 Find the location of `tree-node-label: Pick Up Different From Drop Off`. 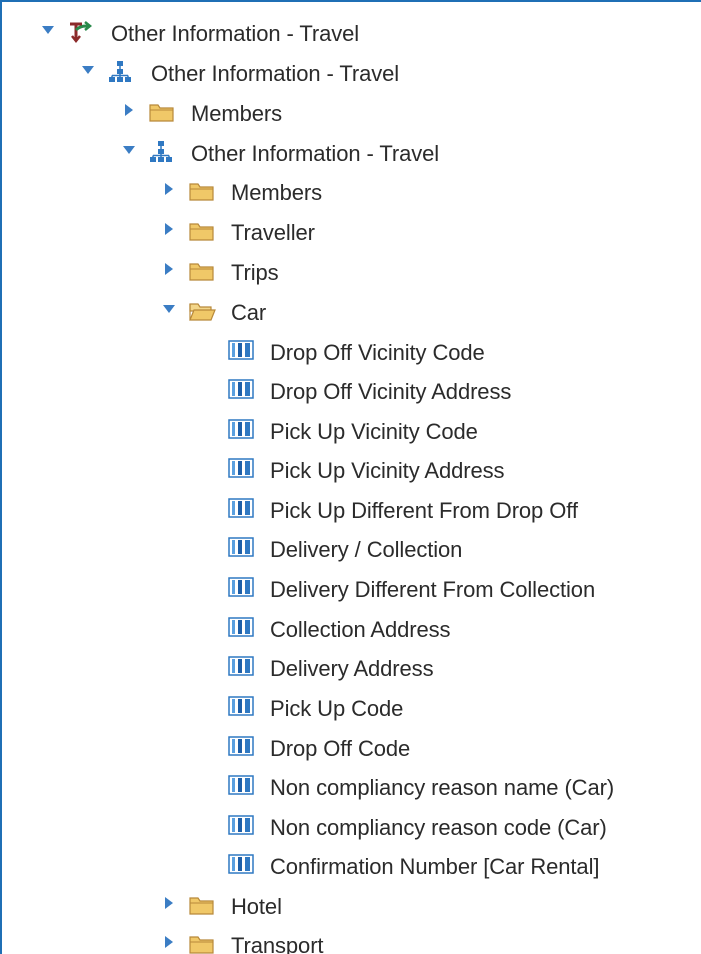

tree-node-label: Pick Up Different From Drop Off is located at coordinates (424, 510).